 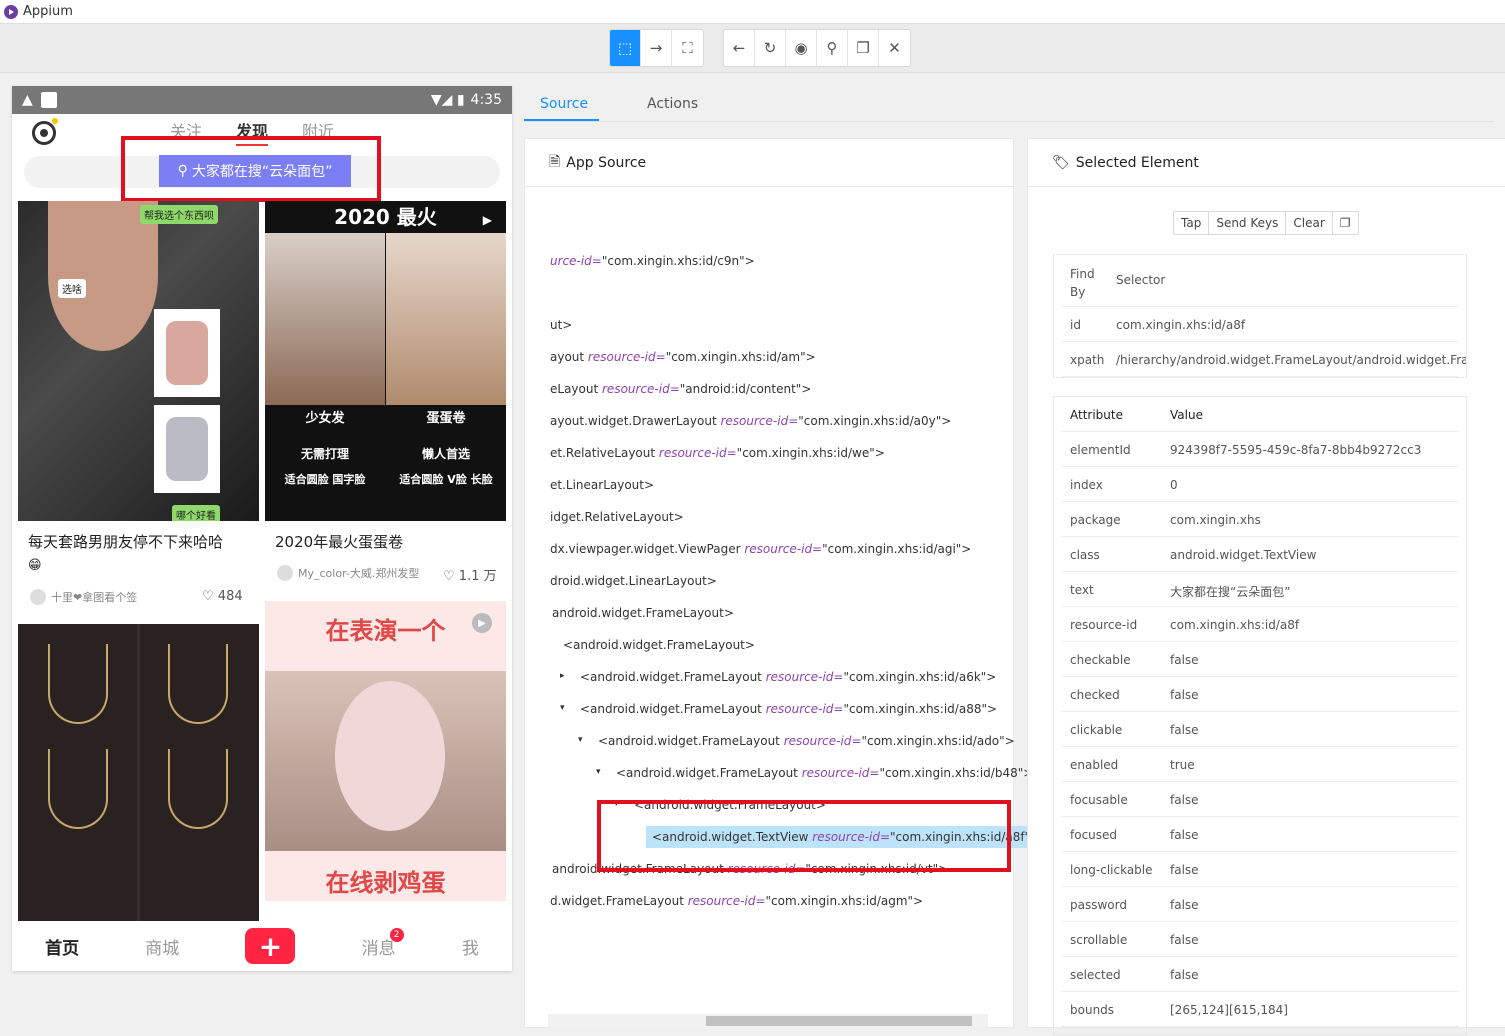 I want to click on expand-caret-icon: ▸, so click(x=562, y=676).